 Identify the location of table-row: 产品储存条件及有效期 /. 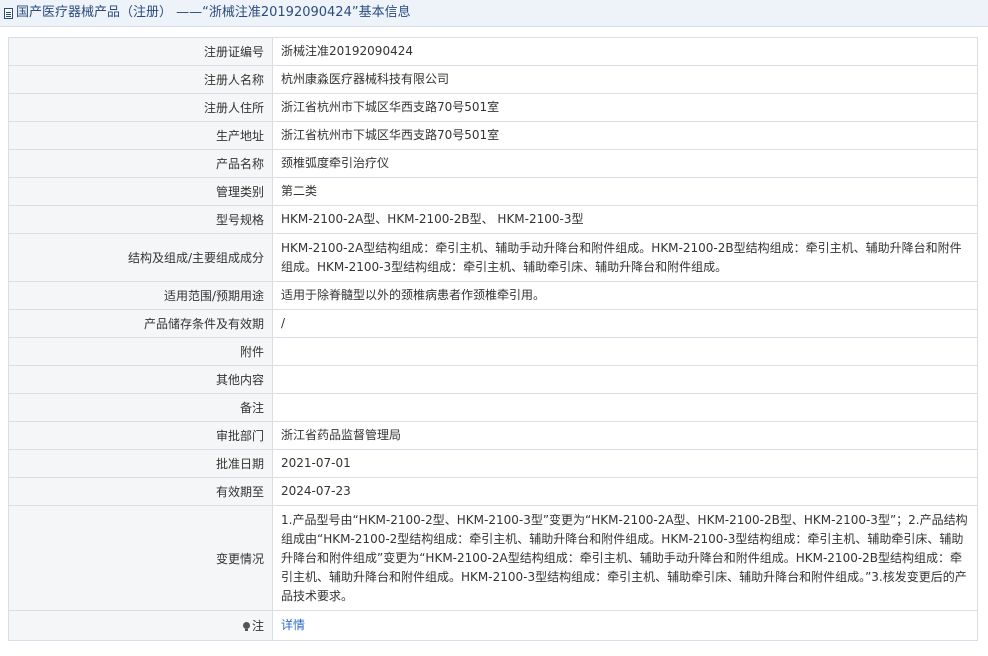
(493, 323).